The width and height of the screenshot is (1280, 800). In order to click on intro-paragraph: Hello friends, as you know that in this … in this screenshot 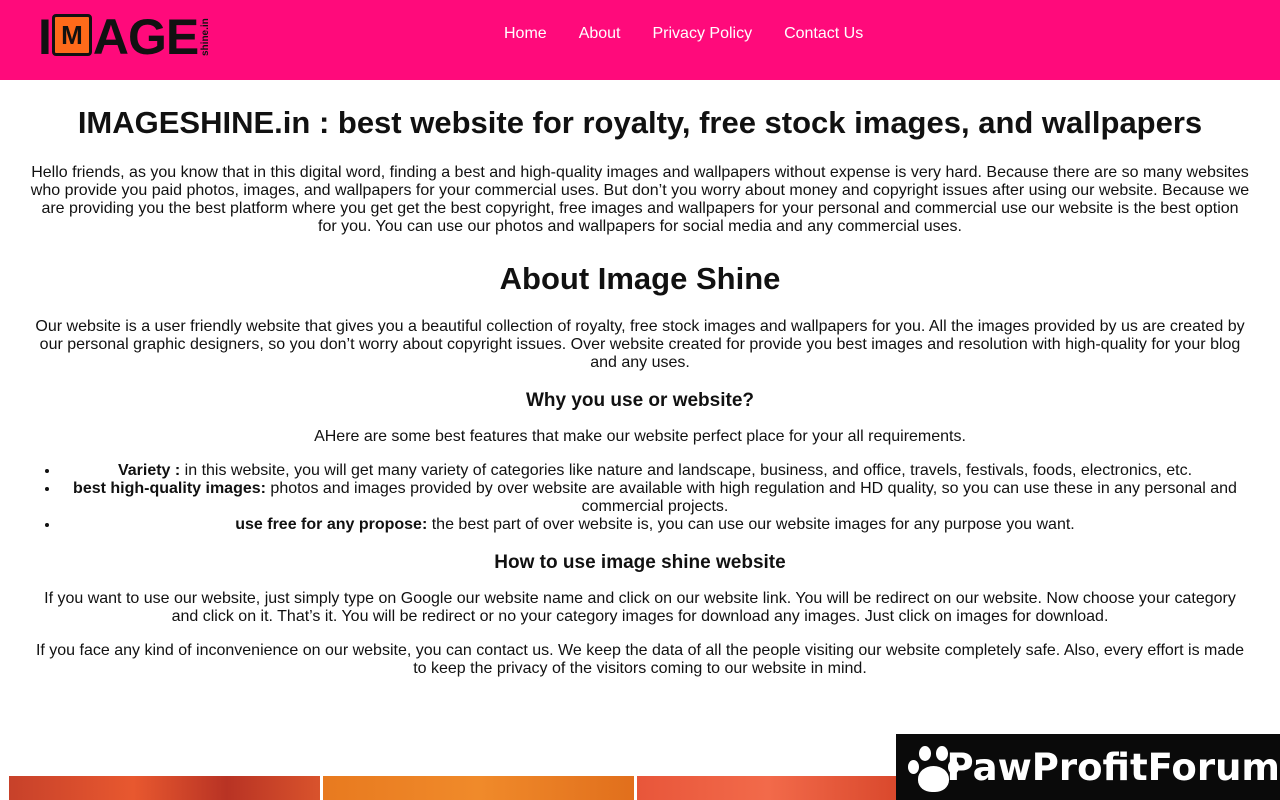, I will do `click(640, 199)`.